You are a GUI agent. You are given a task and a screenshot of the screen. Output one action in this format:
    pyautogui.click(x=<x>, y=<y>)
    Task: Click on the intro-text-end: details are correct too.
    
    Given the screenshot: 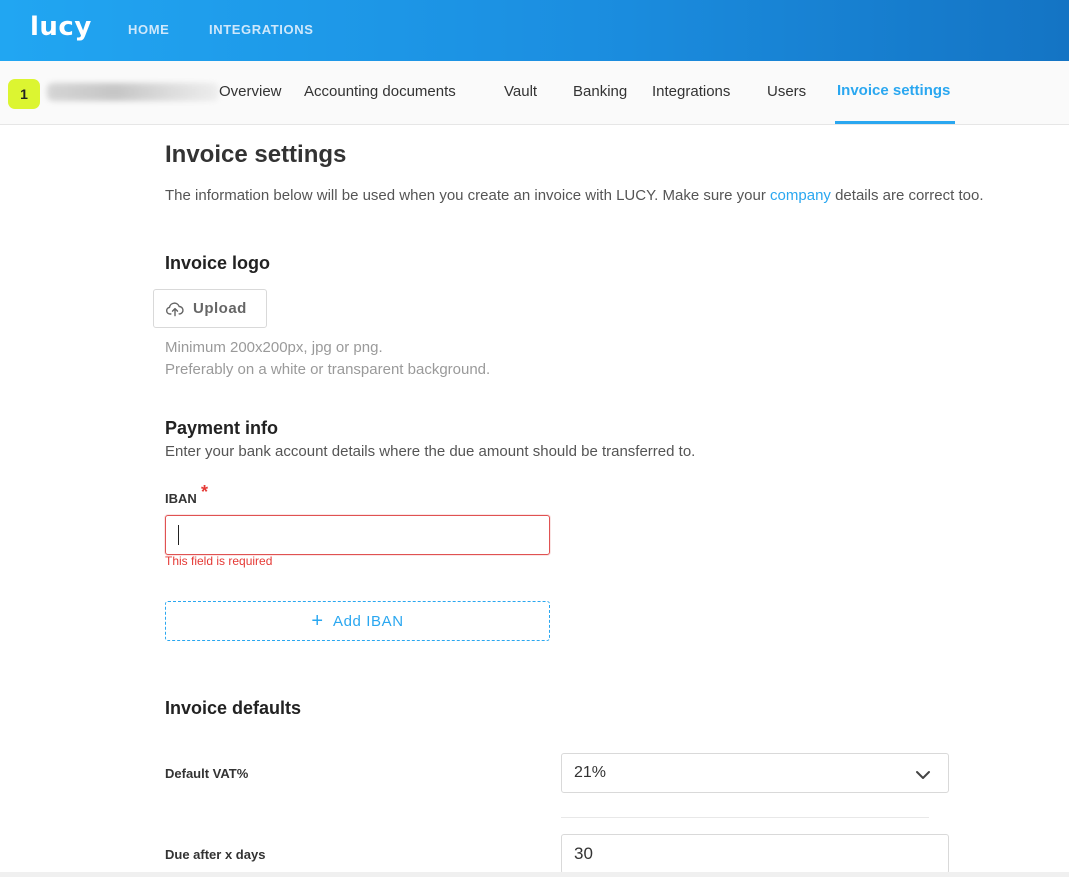 What is the action you would take?
    pyautogui.click(x=907, y=195)
    